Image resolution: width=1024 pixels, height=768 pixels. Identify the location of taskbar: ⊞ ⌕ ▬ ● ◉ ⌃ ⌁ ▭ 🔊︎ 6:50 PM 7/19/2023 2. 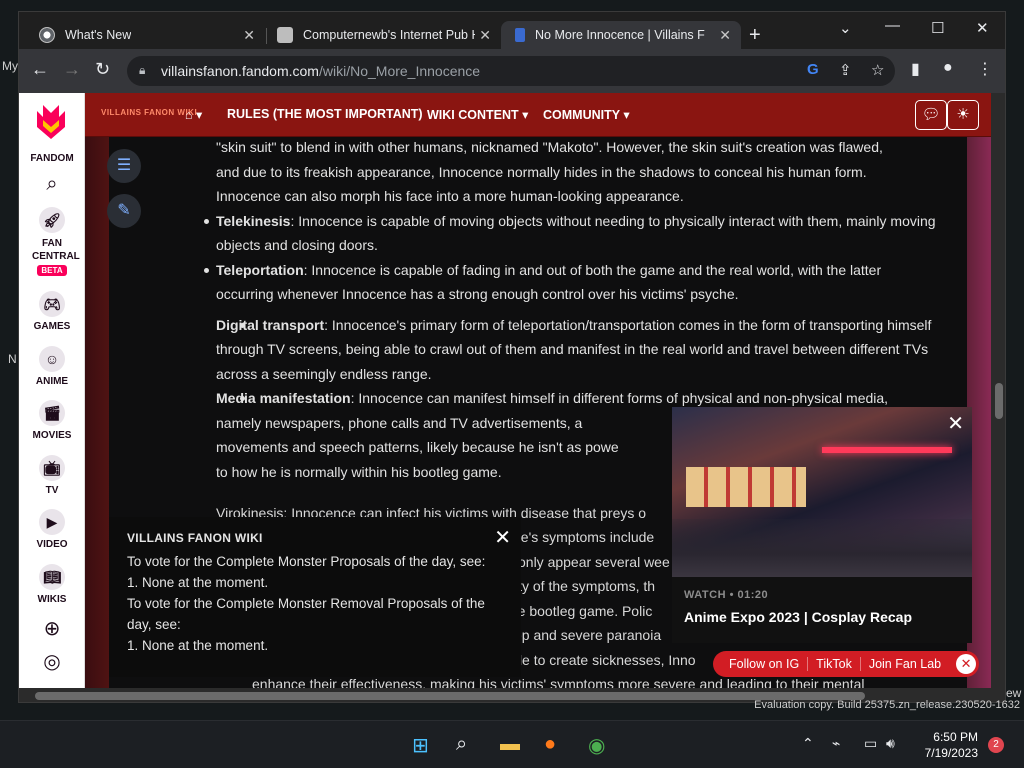
(512, 744).